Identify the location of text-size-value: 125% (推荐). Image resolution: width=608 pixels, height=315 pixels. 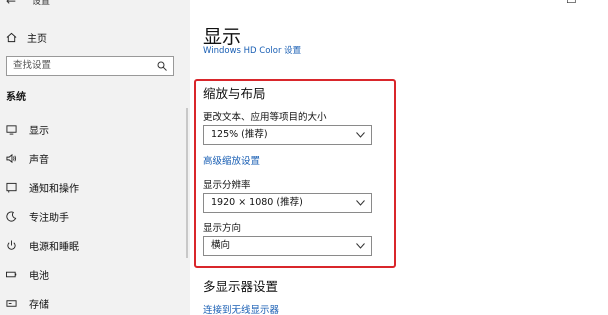
(239, 134).